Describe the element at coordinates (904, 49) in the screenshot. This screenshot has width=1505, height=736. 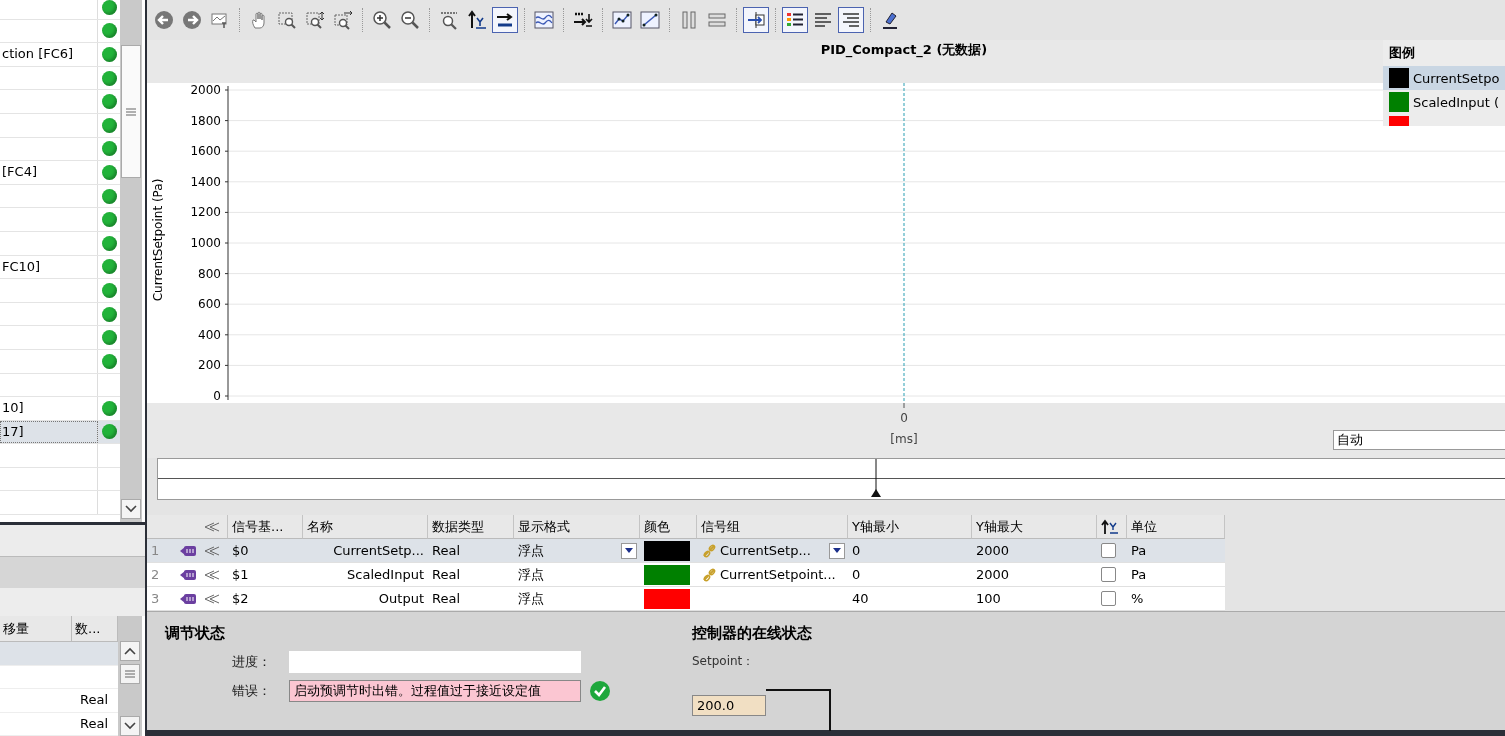
I see `chart-title: PID_Compact_2 (无数据)` at that location.